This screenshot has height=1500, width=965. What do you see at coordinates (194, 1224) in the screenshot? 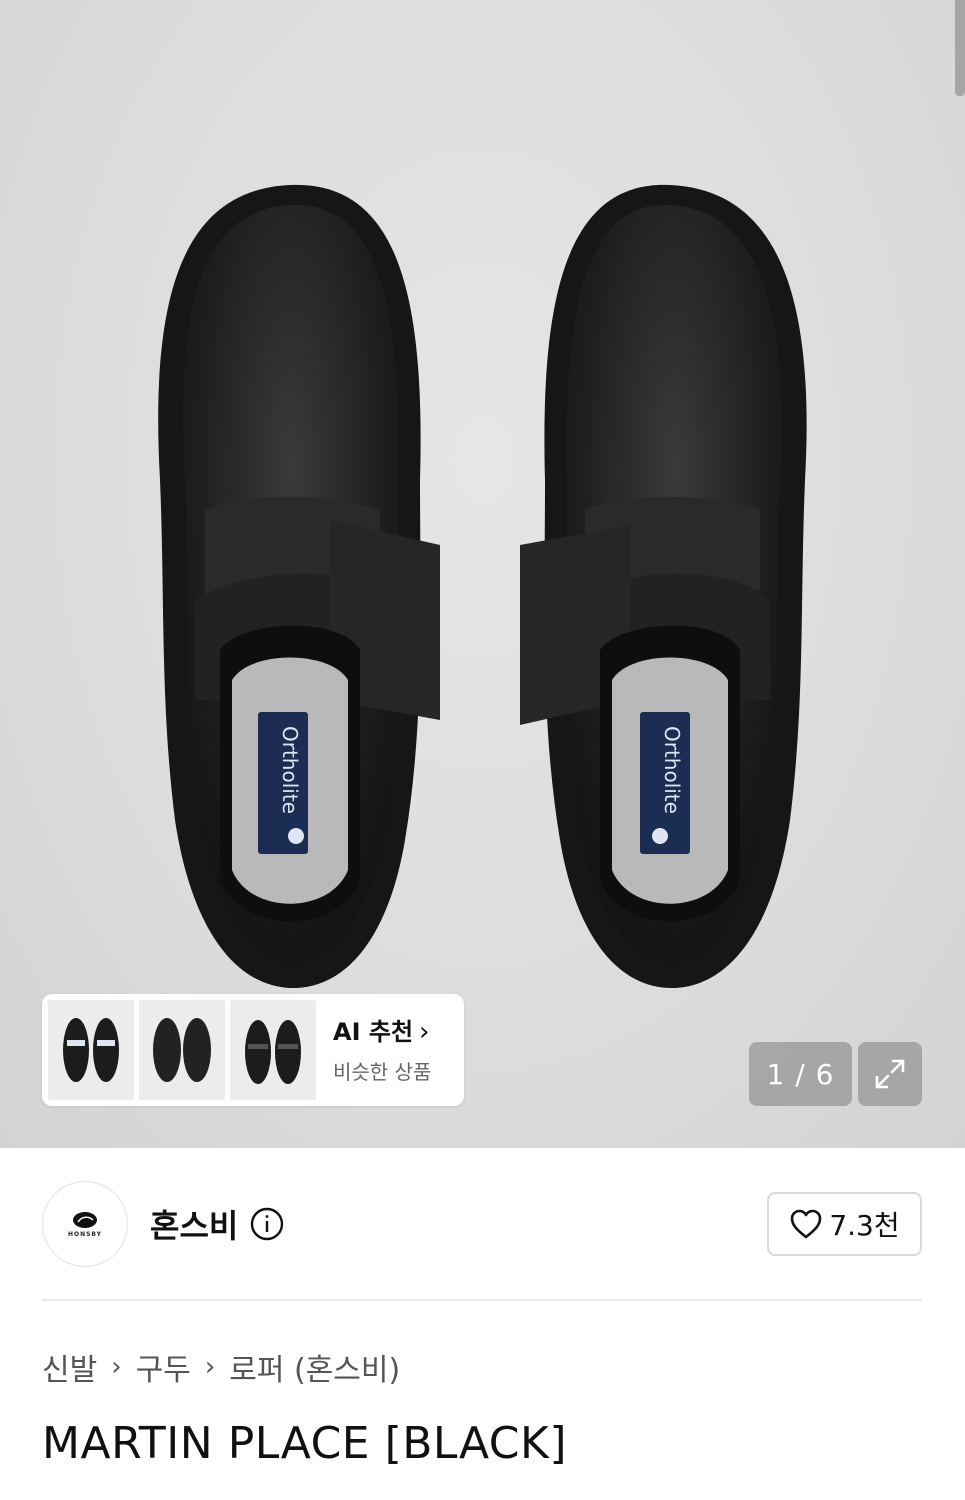
I see `brand-name: 혼스비` at bounding box center [194, 1224].